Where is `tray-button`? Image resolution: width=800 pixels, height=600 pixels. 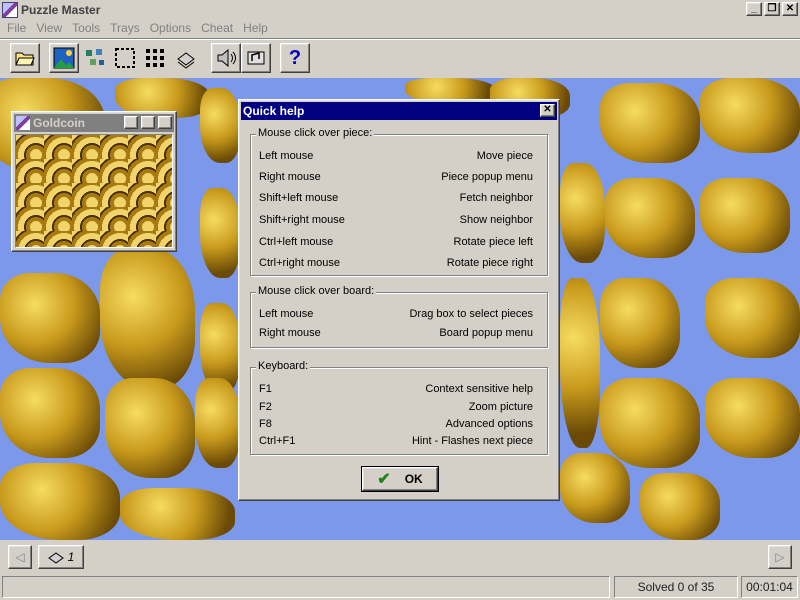
tray-button is located at coordinates (186, 58).